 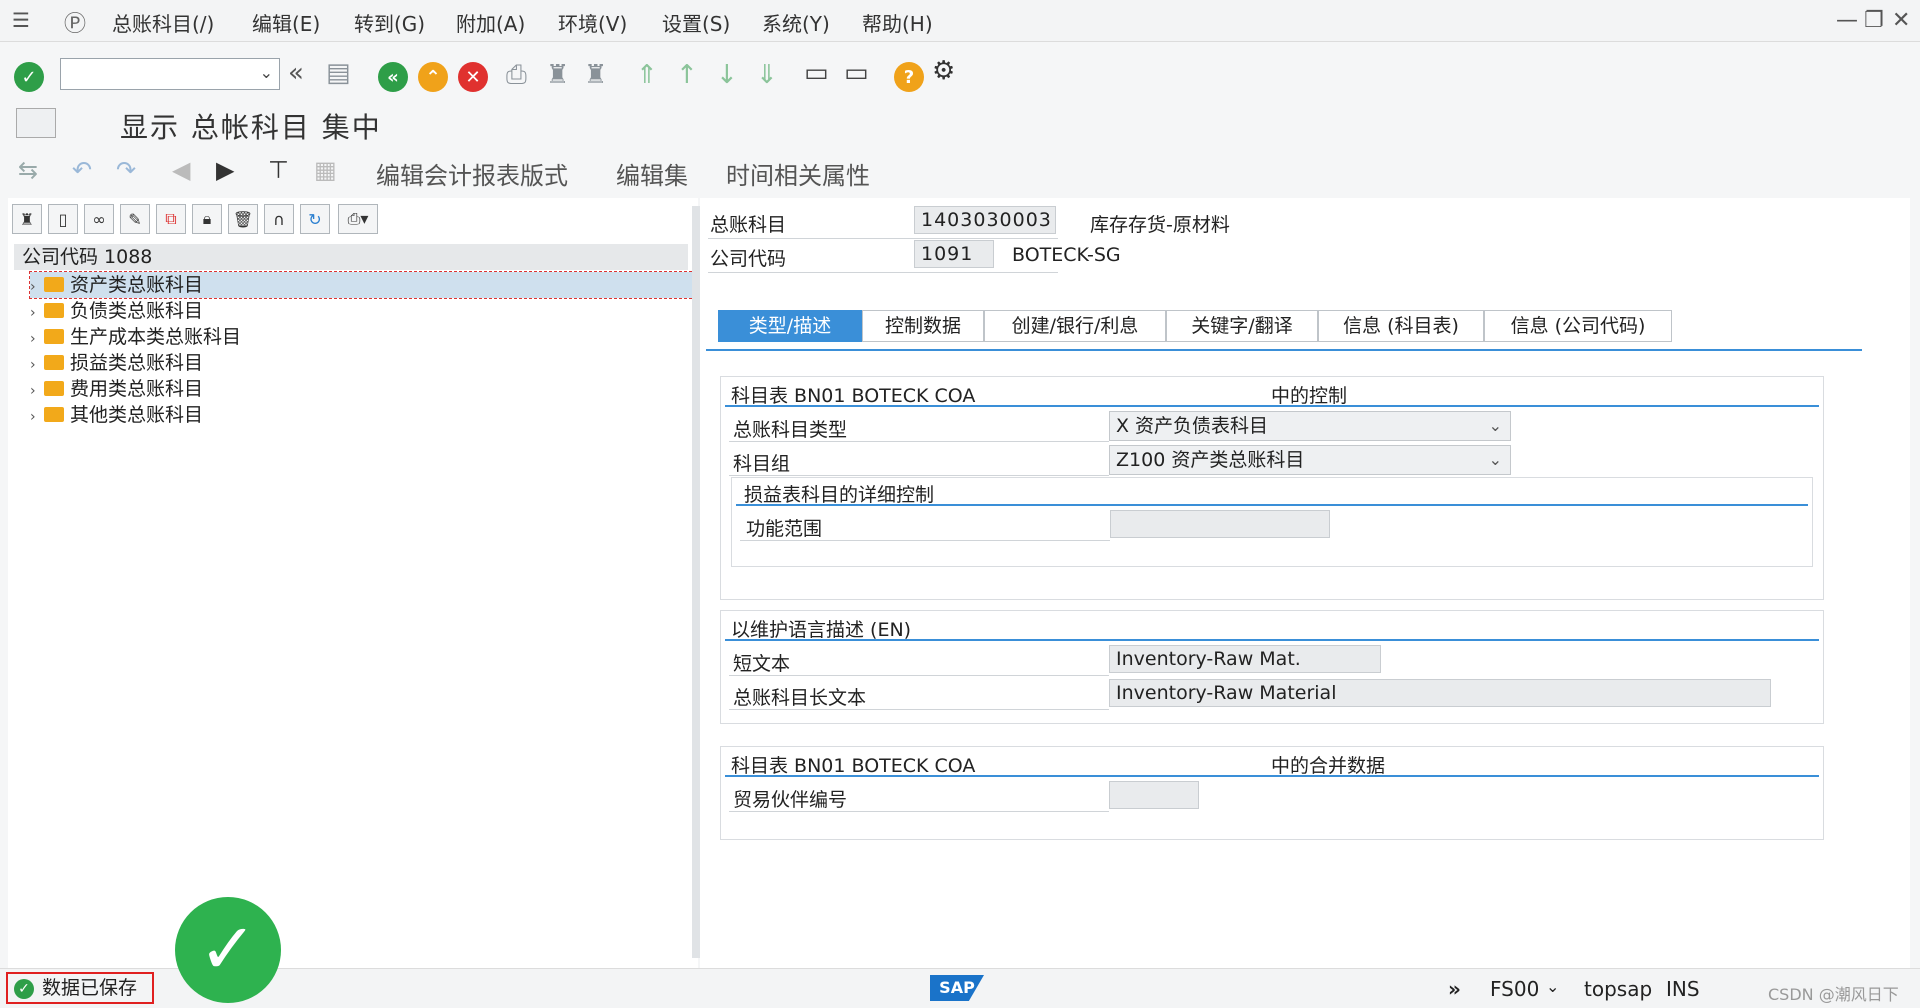 I want to click on panel-splitter, so click(x=696, y=582).